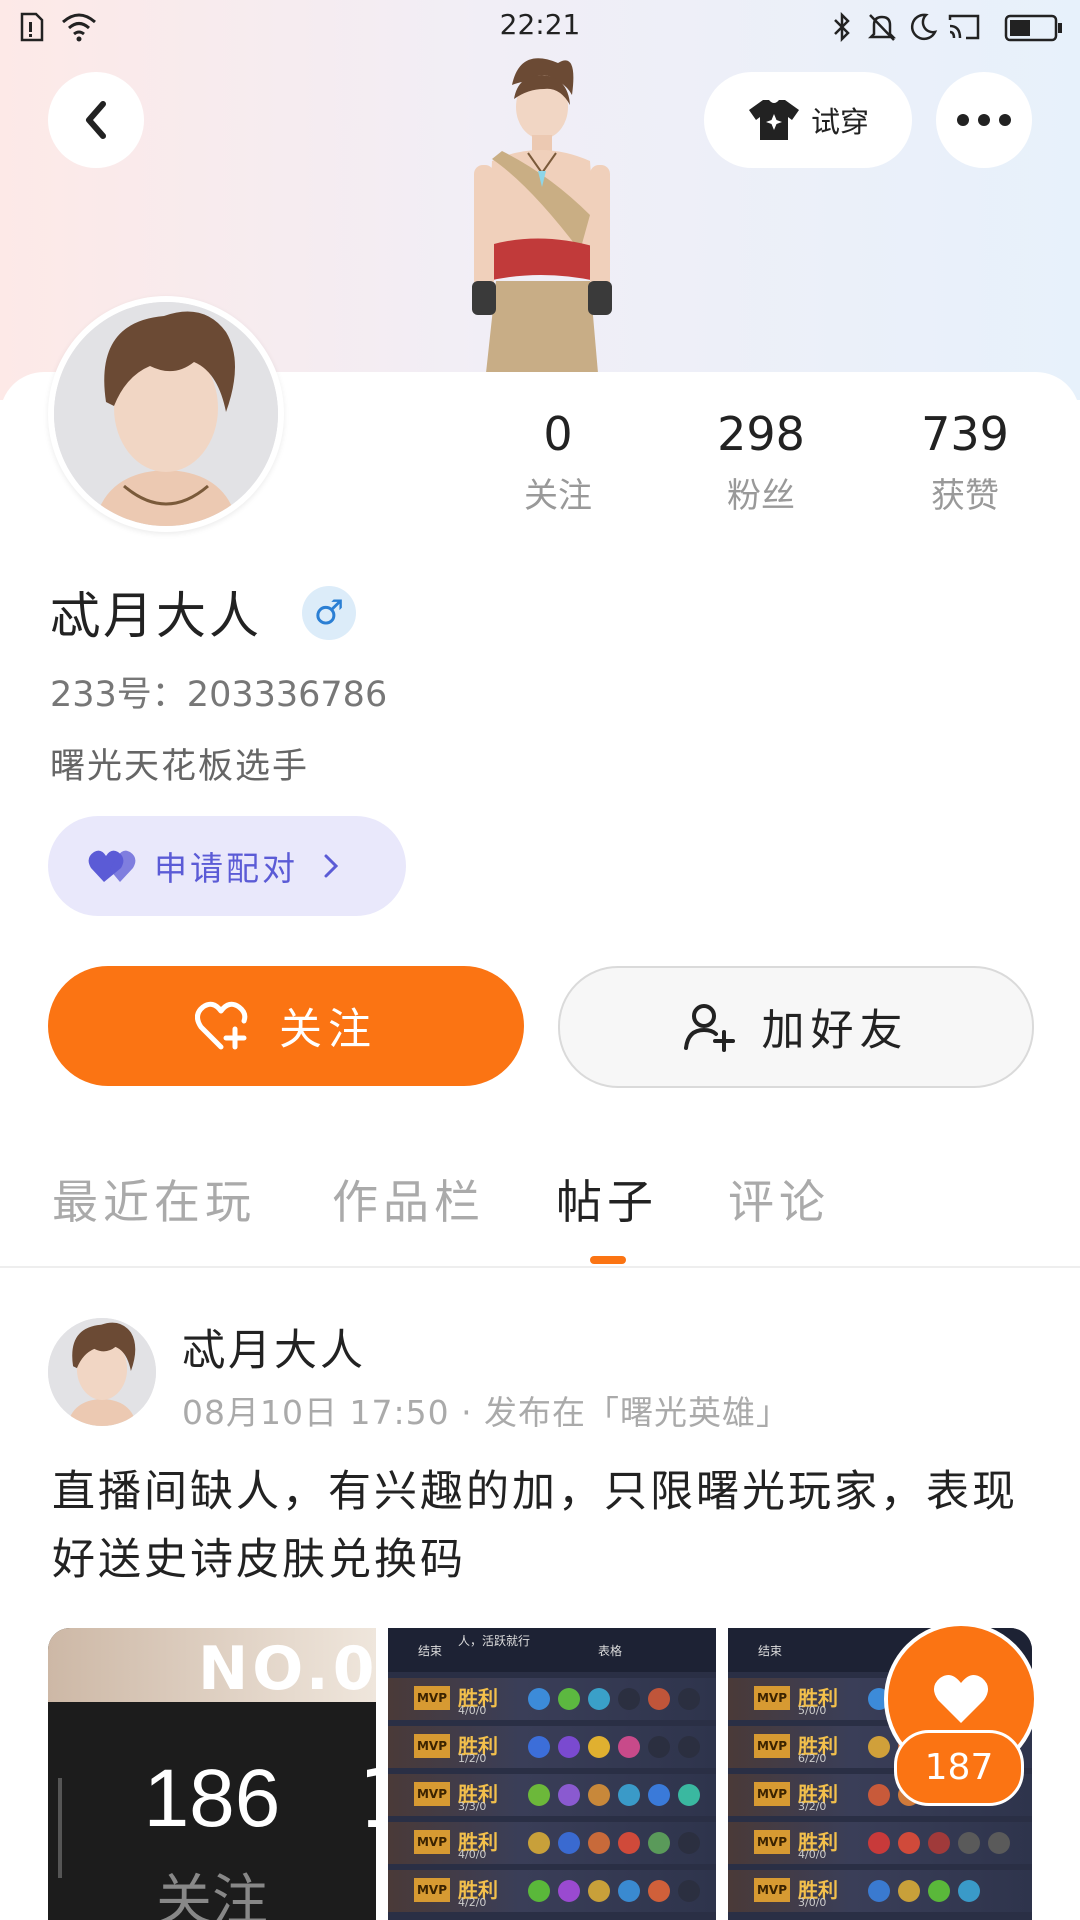 The width and height of the screenshot is (1080, 1920). Describe the element at coordinates (808, 120) in the screenshot. I see `try-on-button: 试穿` at that location.